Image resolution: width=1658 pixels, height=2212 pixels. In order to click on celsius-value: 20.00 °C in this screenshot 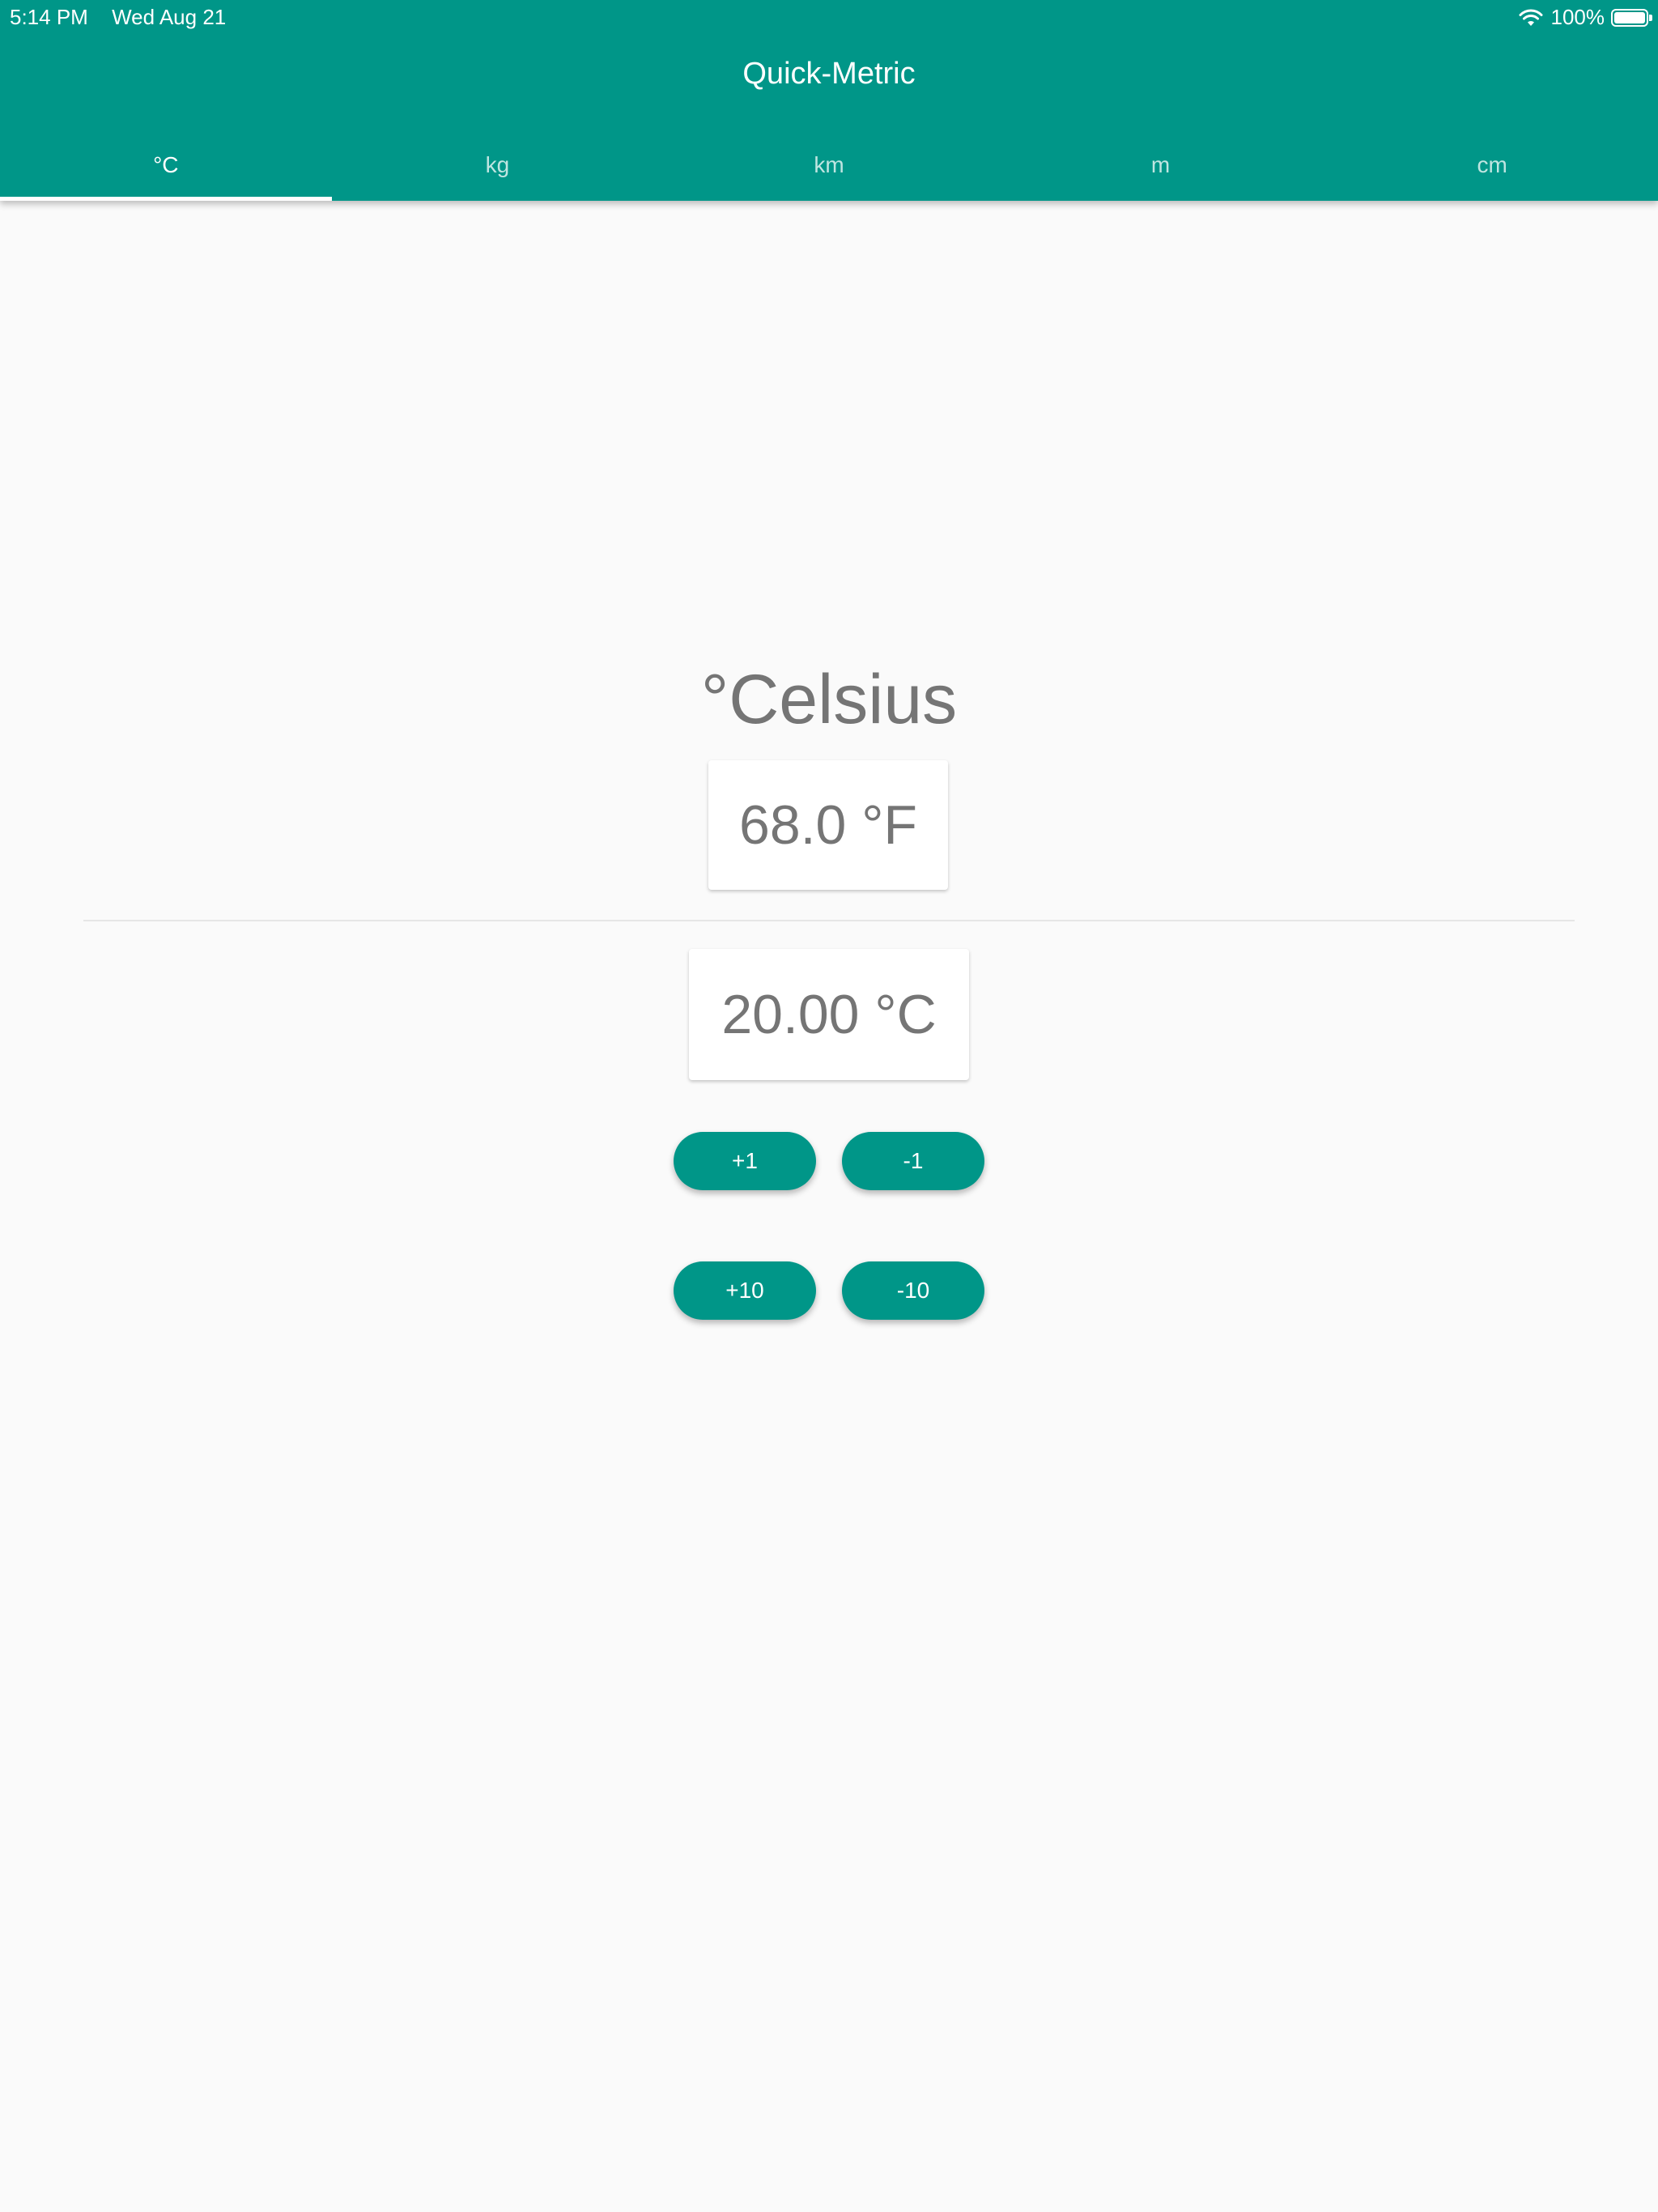, I will do `click(829, 1015)`.